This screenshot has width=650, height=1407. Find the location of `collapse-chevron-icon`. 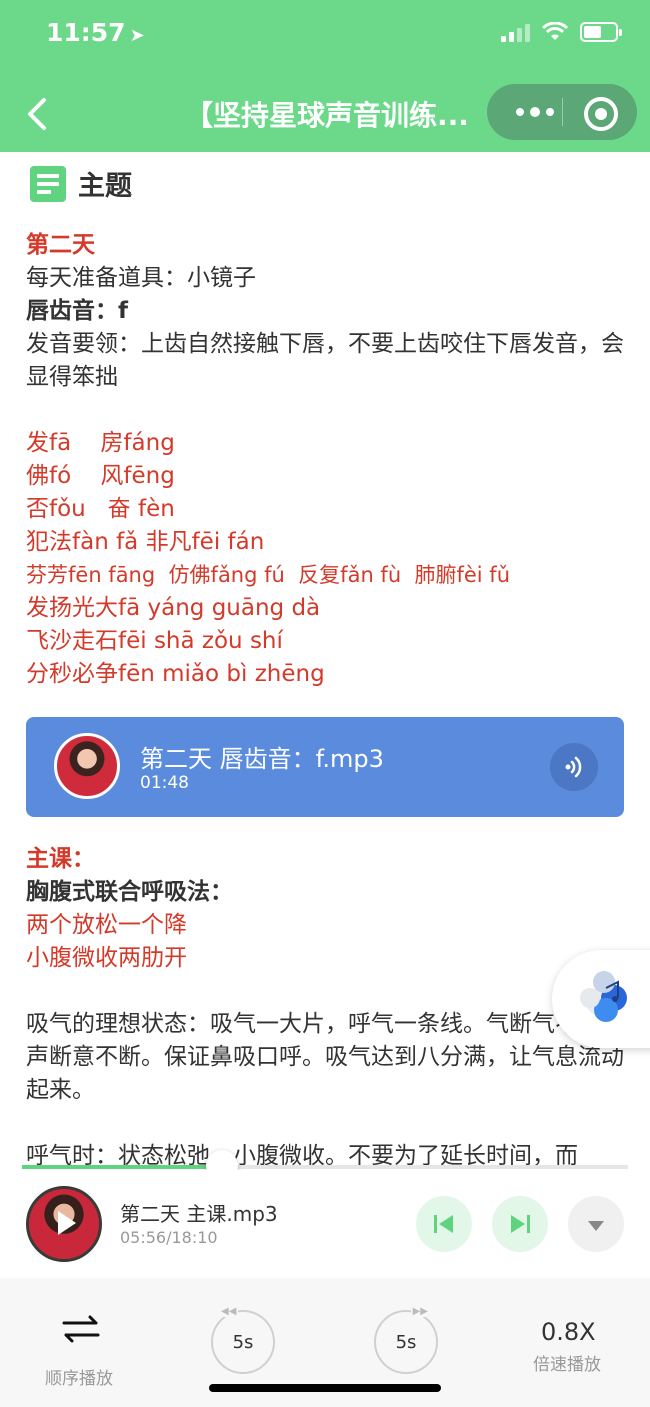

collapse-chevron-icon is located at coordinates (596, 1224).